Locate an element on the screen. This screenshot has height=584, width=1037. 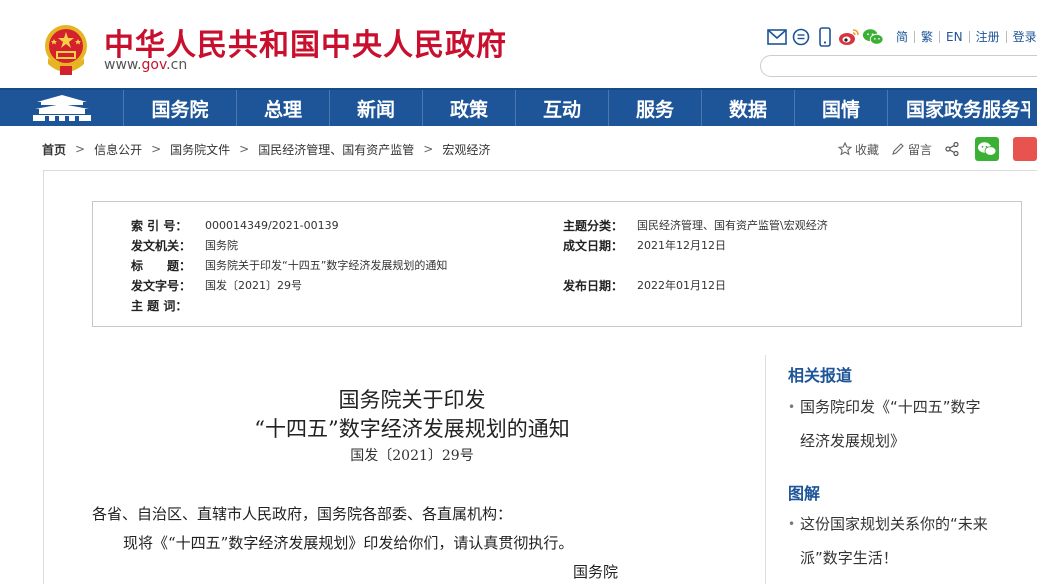
search-input is located at coordinates (898, 66).